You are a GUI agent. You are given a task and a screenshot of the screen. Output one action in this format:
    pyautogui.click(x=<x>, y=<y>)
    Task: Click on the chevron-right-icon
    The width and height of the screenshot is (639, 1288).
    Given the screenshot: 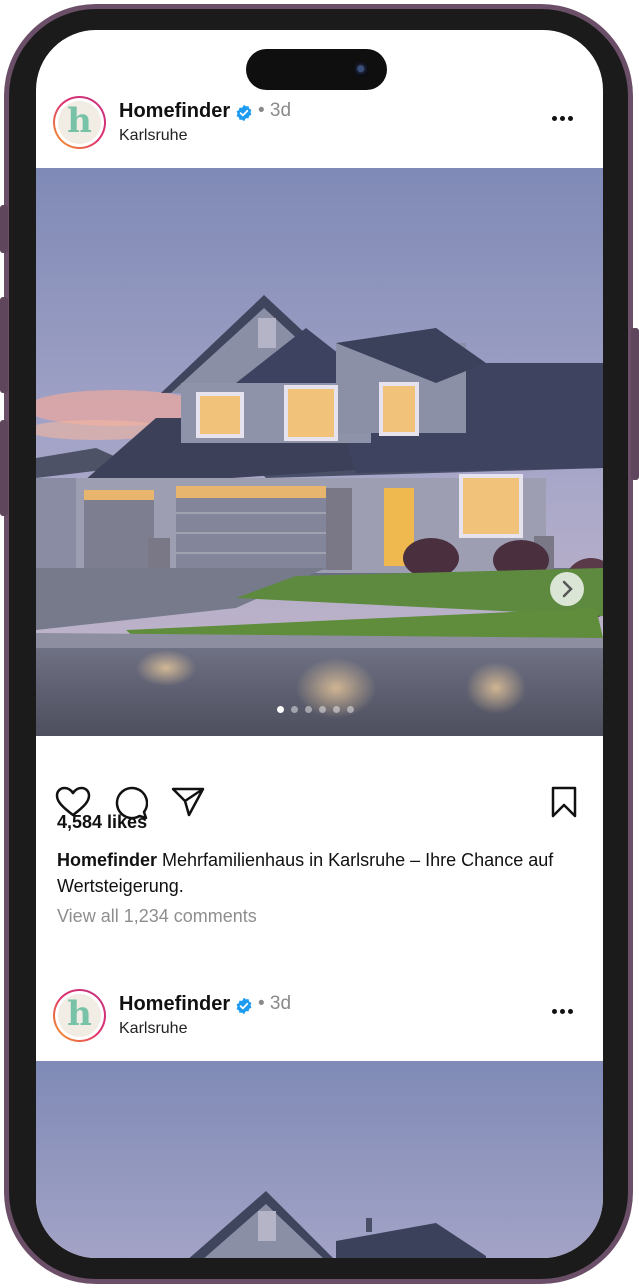 What is the action you would take?
    pyautogui.click(x=567, y=589)
    